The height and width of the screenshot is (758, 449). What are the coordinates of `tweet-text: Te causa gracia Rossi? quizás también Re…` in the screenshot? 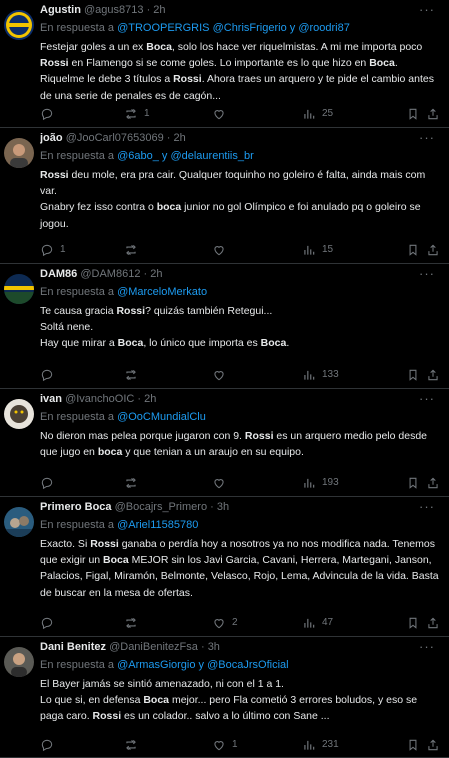 It's located at (239, 327).